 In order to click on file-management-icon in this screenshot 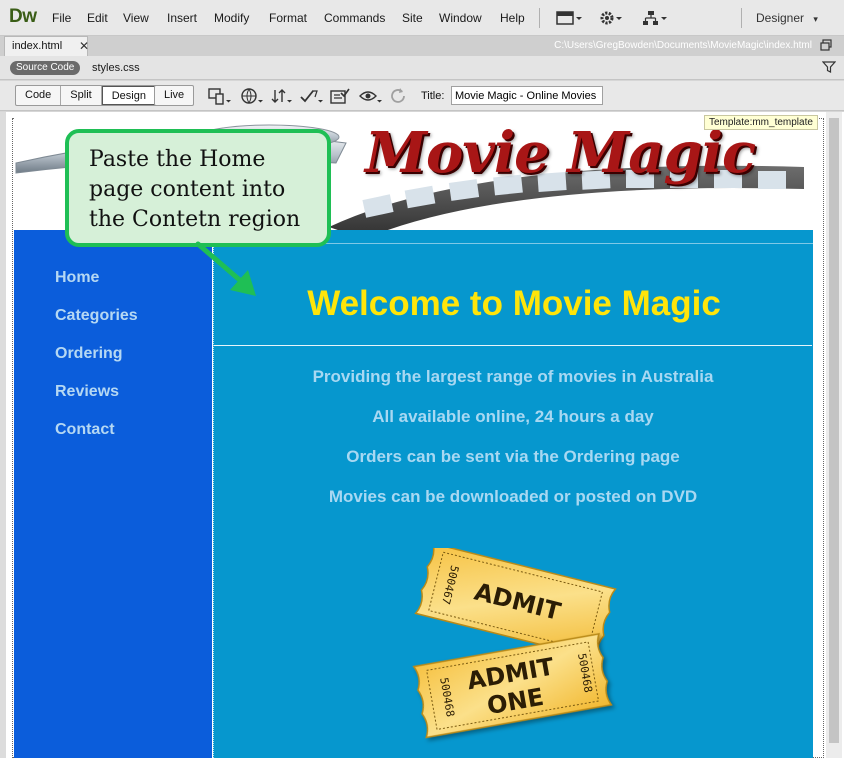, I will do `click(283, 96)`.